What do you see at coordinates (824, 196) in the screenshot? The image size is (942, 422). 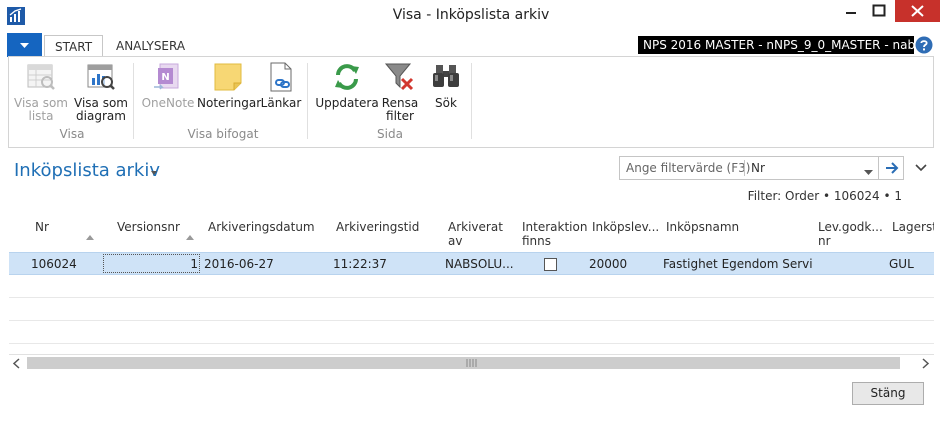 I see `filter-summary: Filter: Order • 106024 • 1` at bounding box center [824, 196].